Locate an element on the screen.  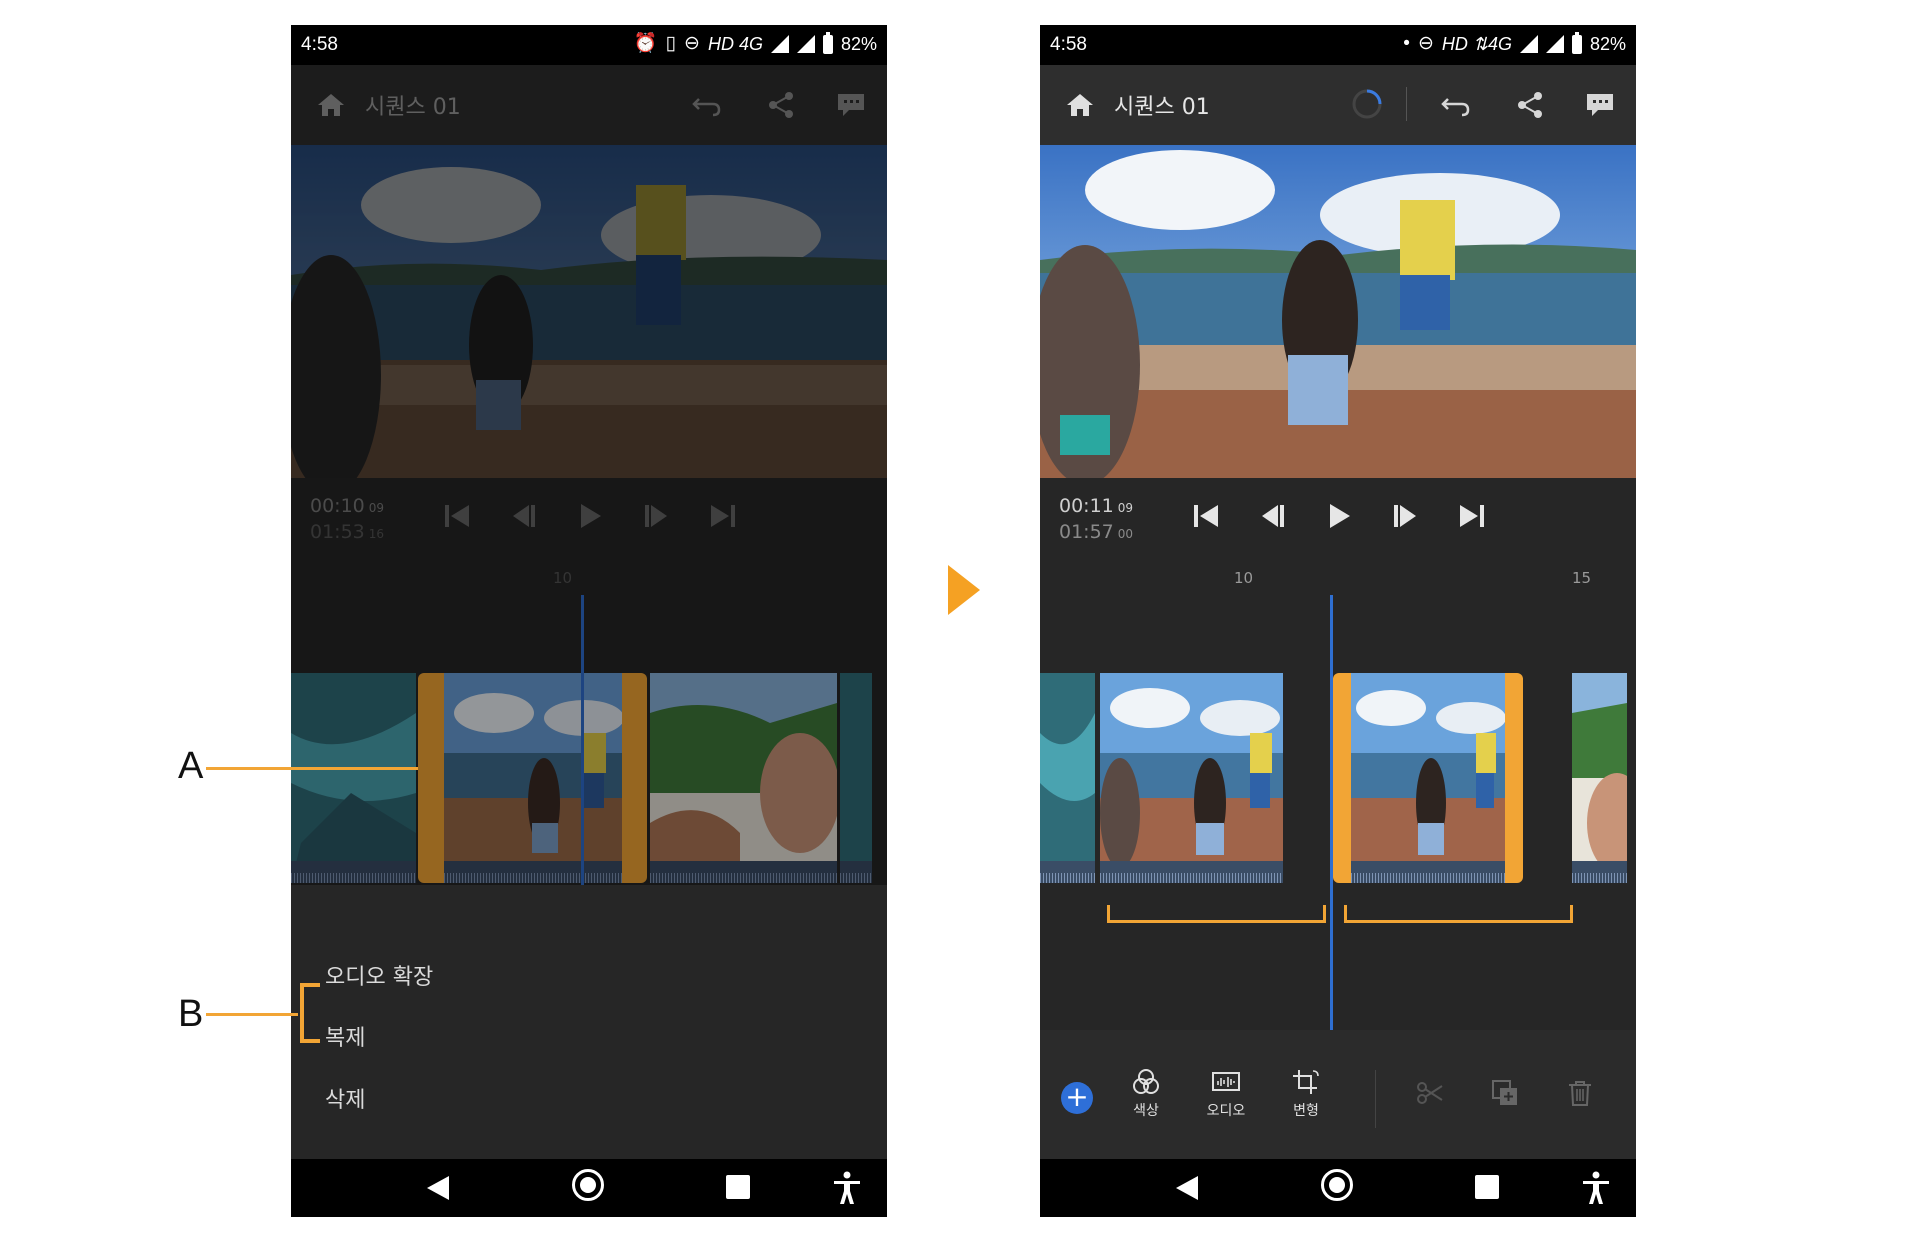
transform-tool: 변형 is located at coordinates (1306, 1094).